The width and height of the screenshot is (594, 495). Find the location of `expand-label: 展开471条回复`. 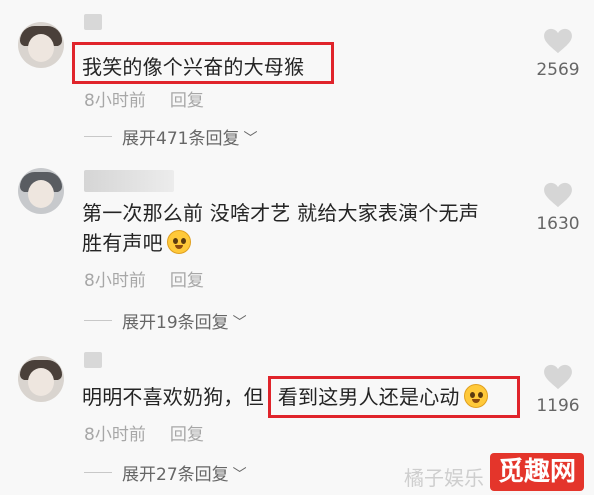

expand-label: 展开471条回复 is located at coordinates (181, 139).